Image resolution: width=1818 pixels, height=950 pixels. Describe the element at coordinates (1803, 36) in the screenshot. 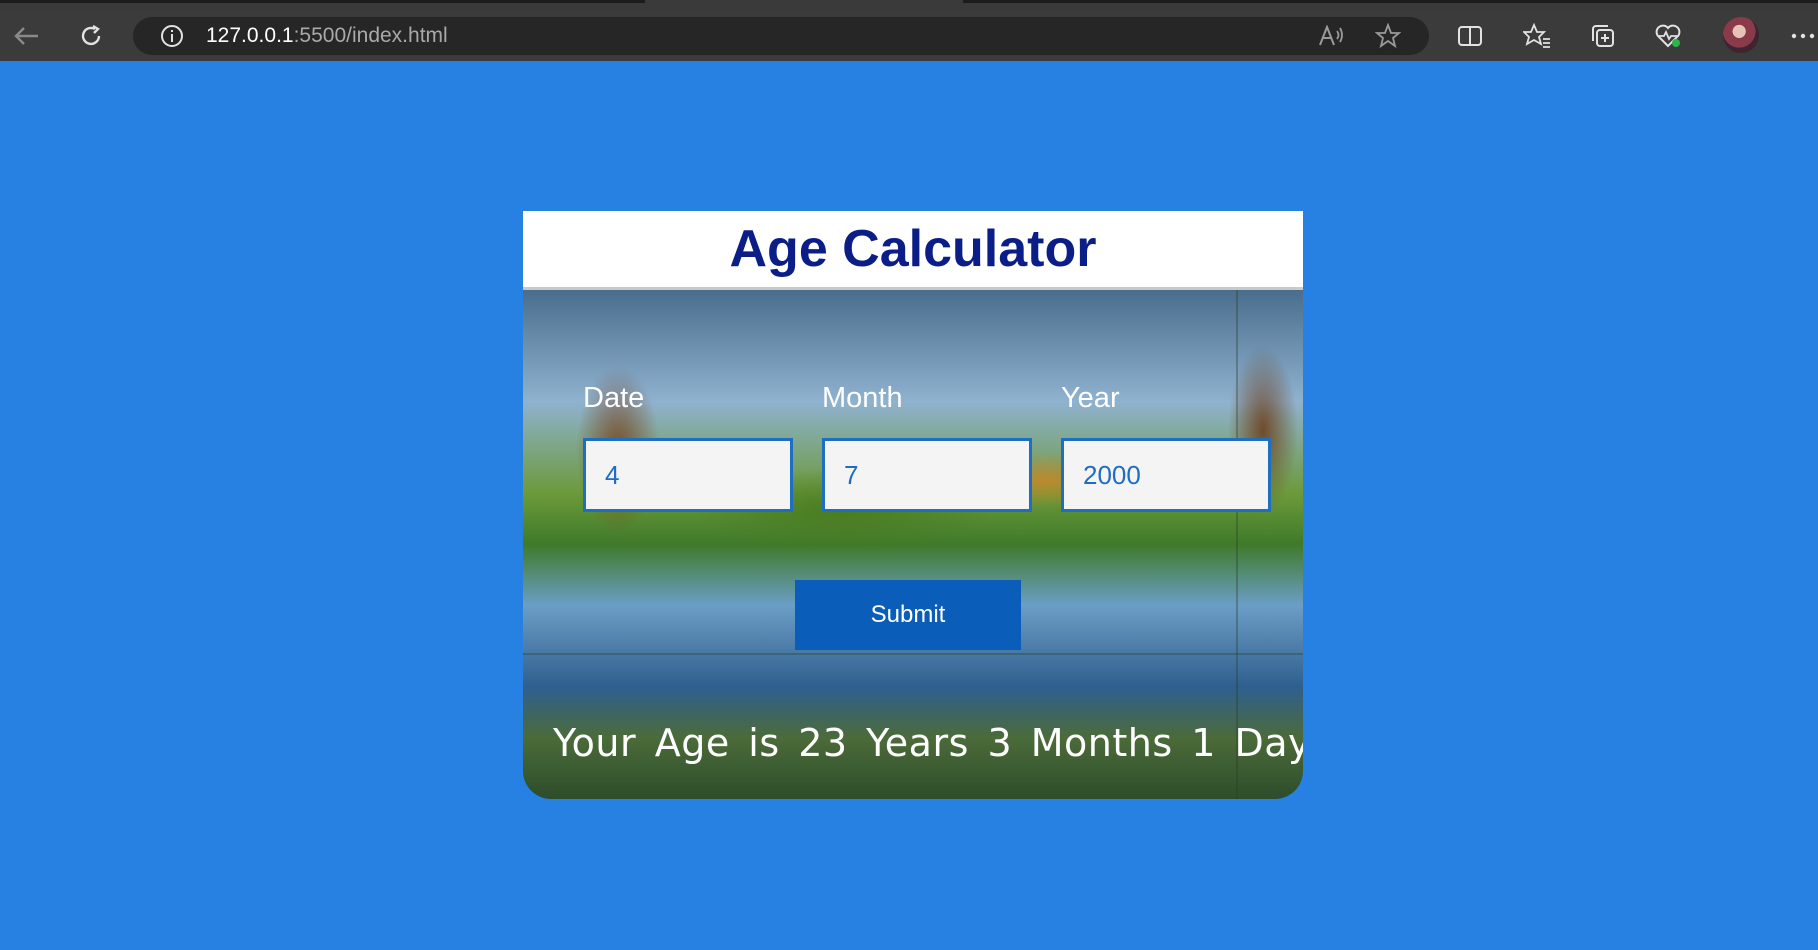

I see `more-icon` at that location.